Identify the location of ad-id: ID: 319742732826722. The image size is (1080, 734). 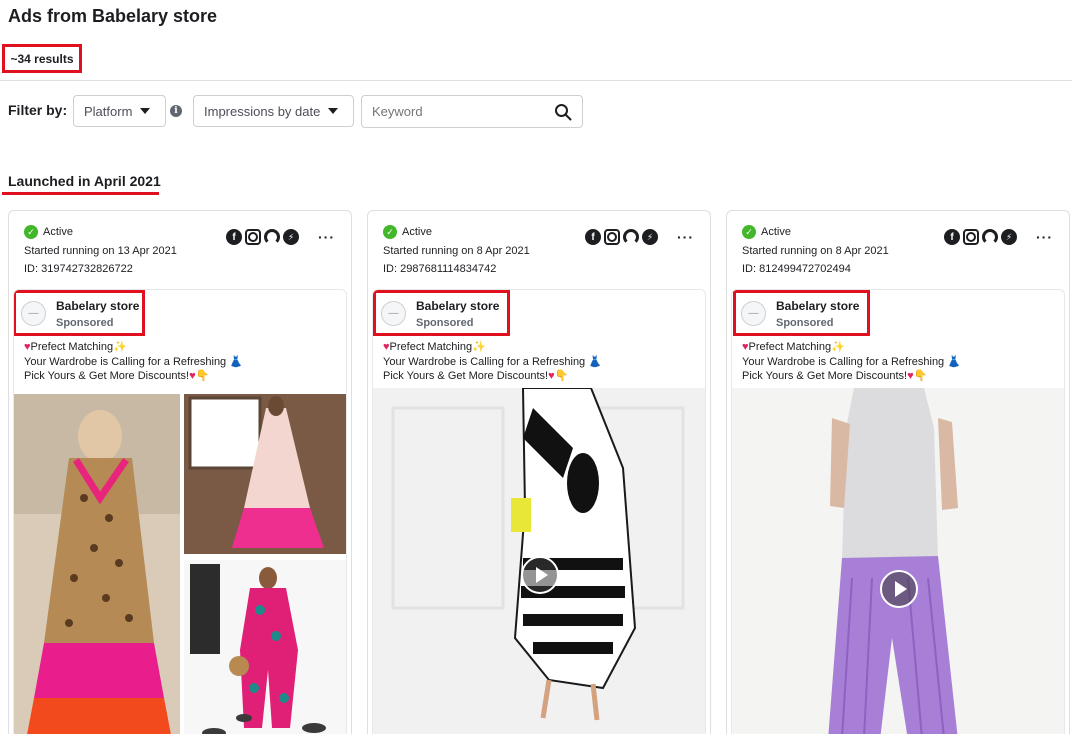
(78, 269).